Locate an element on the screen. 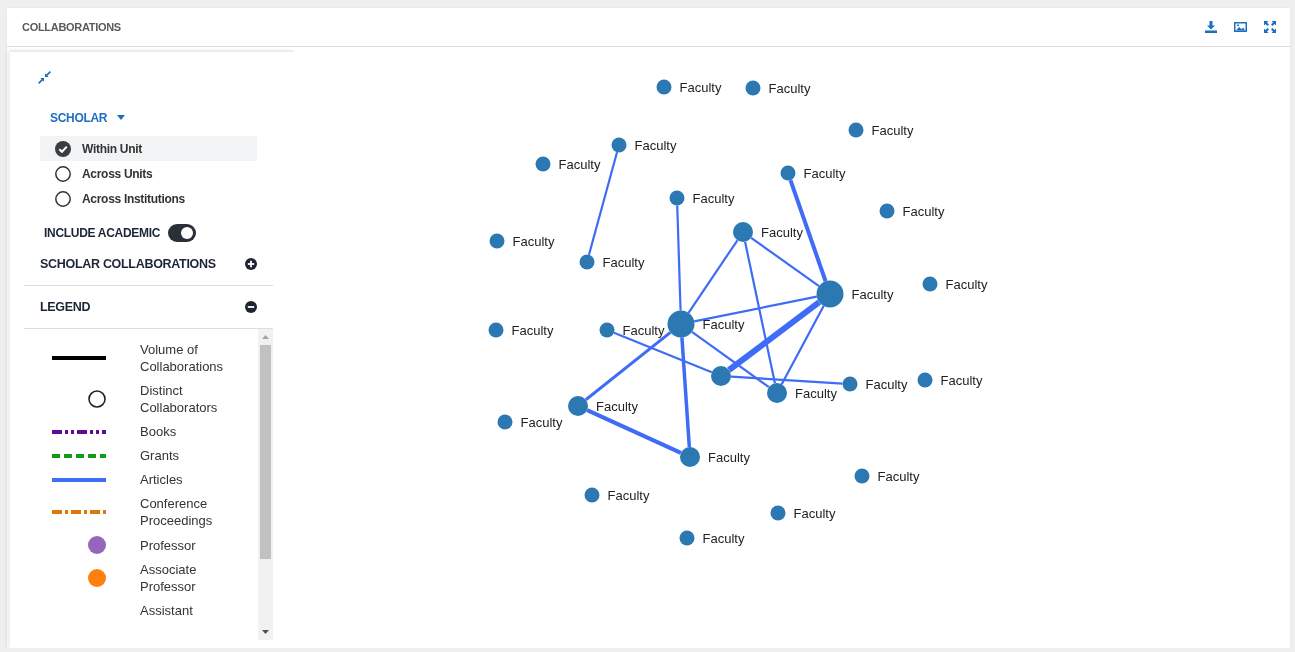 Image resolution: width=1295 pixels, height=652 pixels. caret-icon is located at coordinates (121, 117).